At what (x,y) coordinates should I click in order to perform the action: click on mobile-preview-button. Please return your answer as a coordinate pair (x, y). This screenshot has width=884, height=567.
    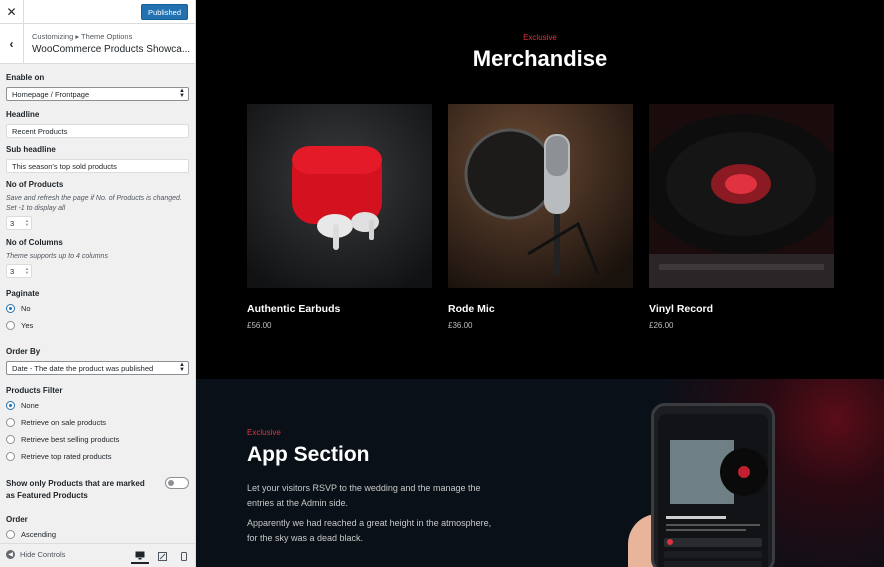
    Looking at the image, I should click on (184, 556).